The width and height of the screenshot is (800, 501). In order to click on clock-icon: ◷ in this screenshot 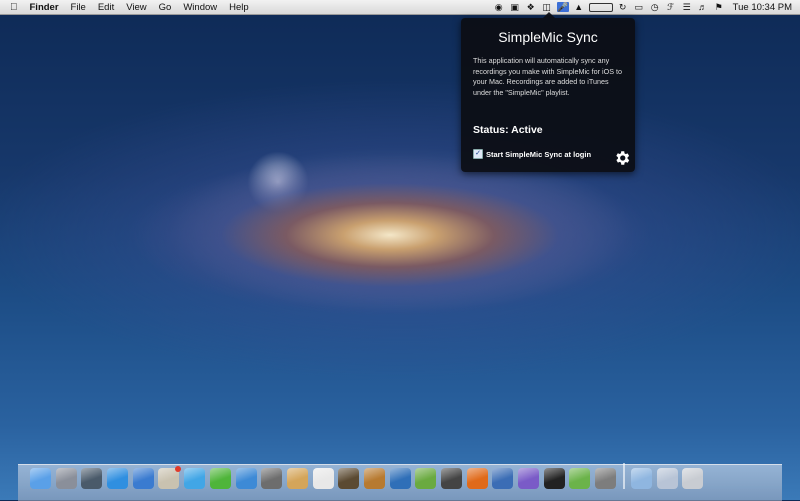, I will do `click(655, 7)`.